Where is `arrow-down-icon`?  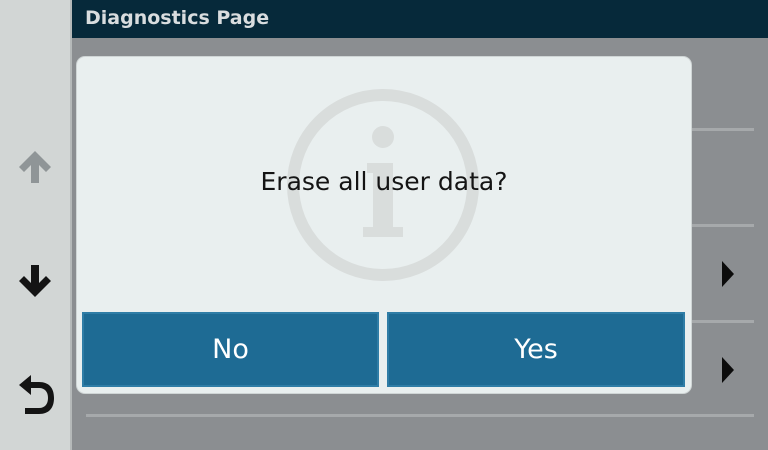 arrow-down-icon is located at coordinates (35, 281).